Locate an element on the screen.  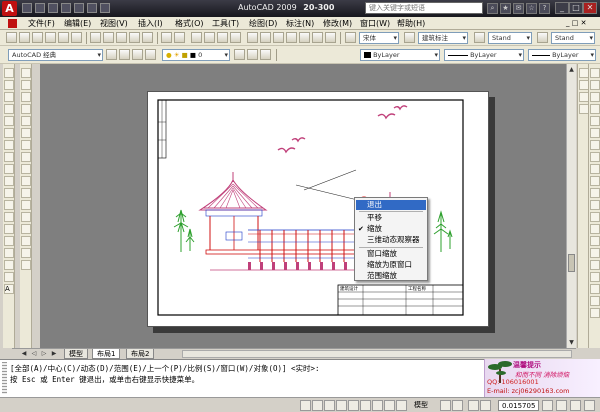
print-icon is located at coordinates (50, 37).